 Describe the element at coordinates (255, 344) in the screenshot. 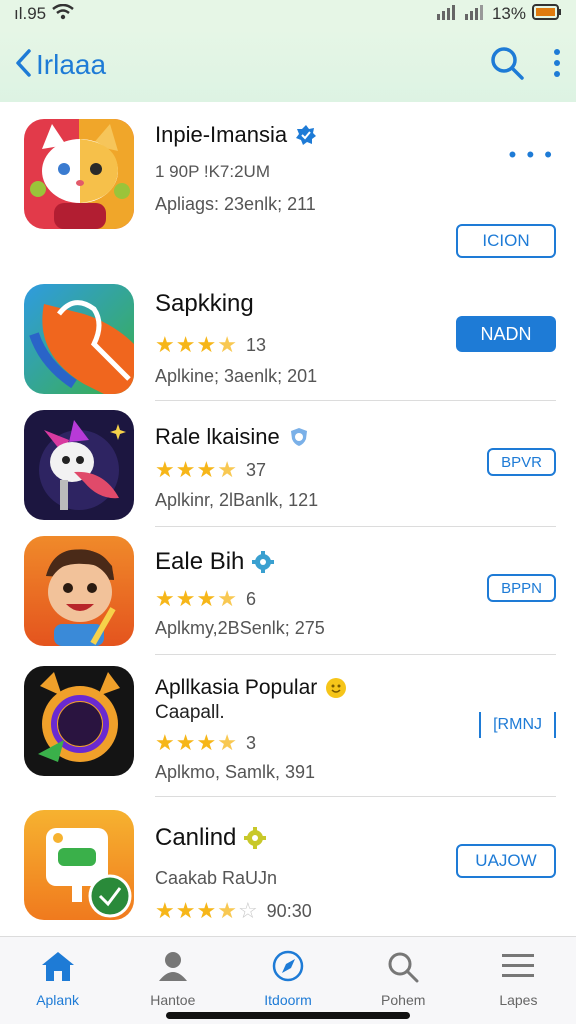

I see `rating-count: 13` at that location.